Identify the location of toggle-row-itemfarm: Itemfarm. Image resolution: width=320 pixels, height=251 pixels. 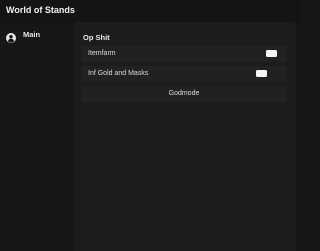
(184, 54).